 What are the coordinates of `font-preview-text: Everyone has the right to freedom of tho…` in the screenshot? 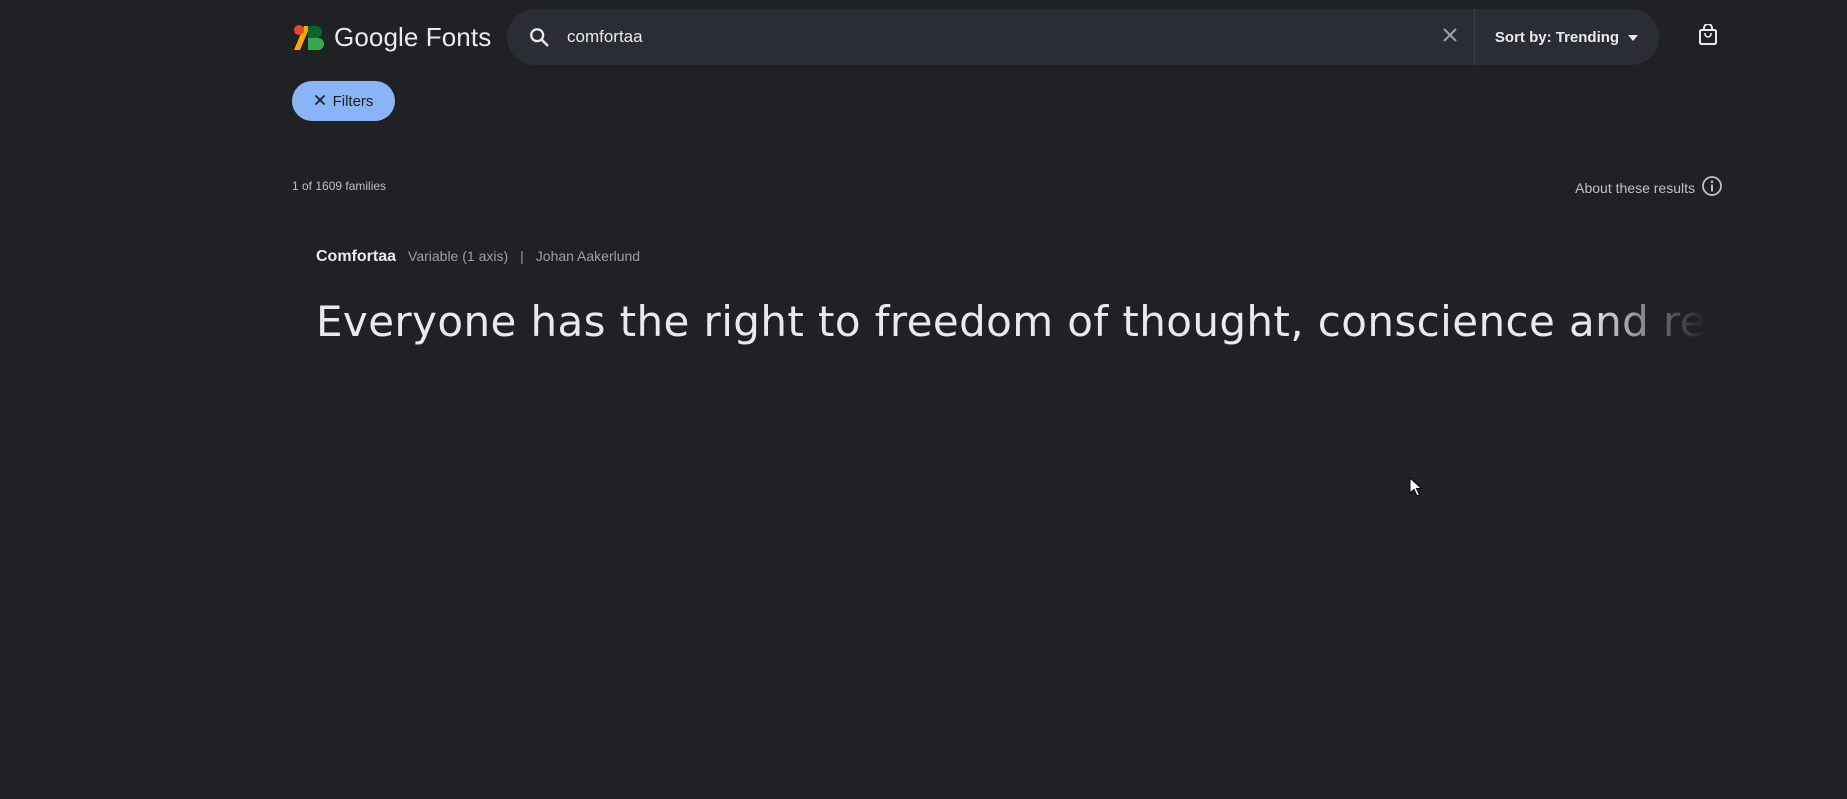 It's located at (1011, 321).